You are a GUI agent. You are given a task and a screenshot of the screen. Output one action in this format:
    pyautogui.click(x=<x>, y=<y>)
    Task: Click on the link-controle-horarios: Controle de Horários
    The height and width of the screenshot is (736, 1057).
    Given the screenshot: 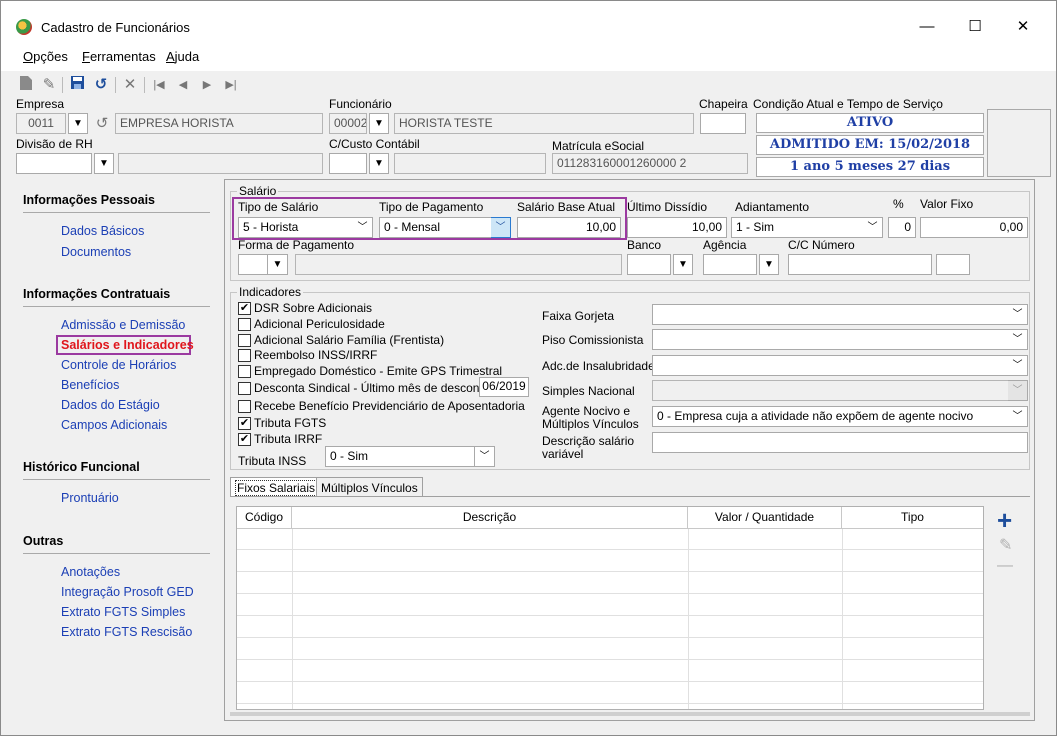 What is the action you would take?
    pyautogui.click(x=118, y=365)
    